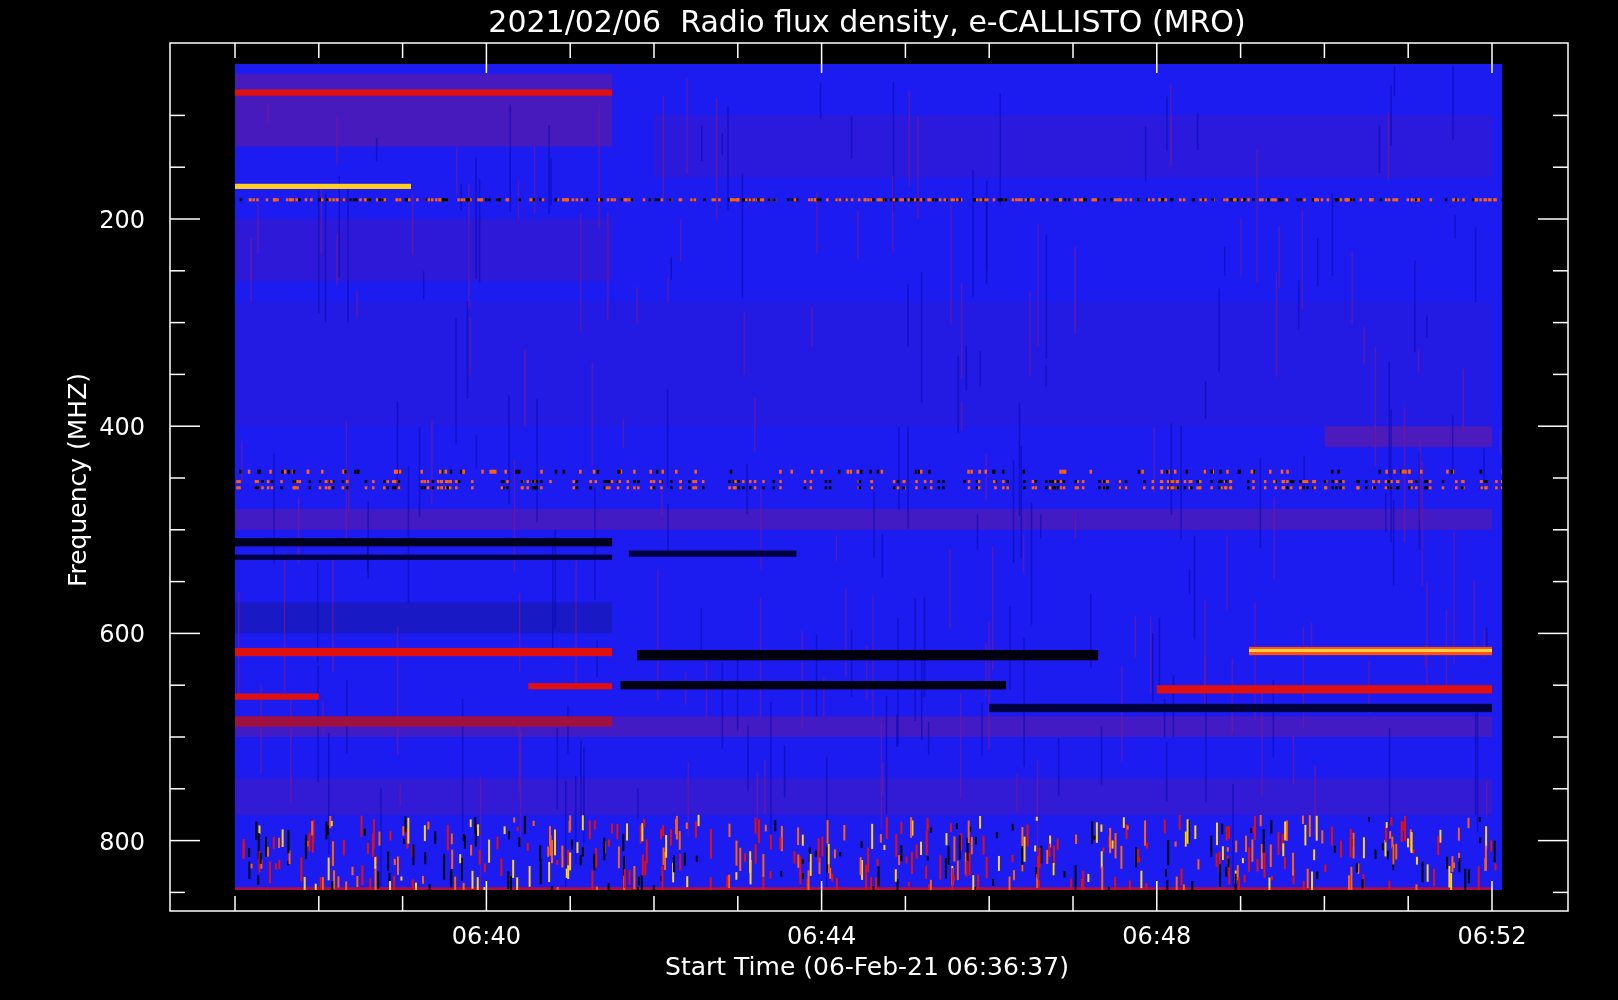 Image resolution: width=1618 pixels, height=1000 pixels. What do you see at coordinates (486, 936) in the screenshot?
I see `tick-label: 06:40` at bounding box center [486, 936].